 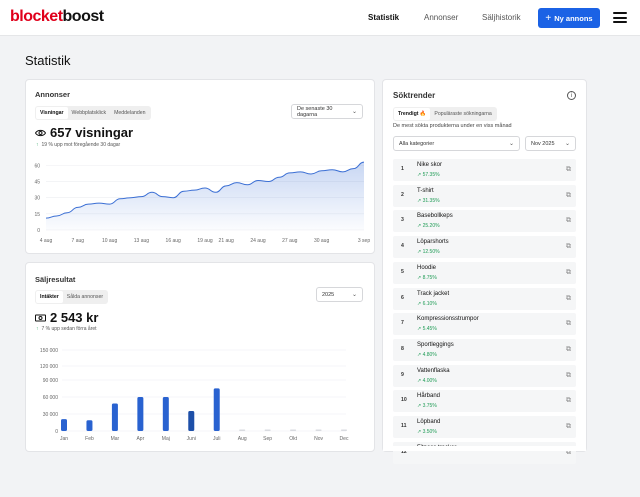 What do you see at coordinates (37, 166) in the screenshot?
I see `y-tick-label: 60` at bounding box center [37, 166].